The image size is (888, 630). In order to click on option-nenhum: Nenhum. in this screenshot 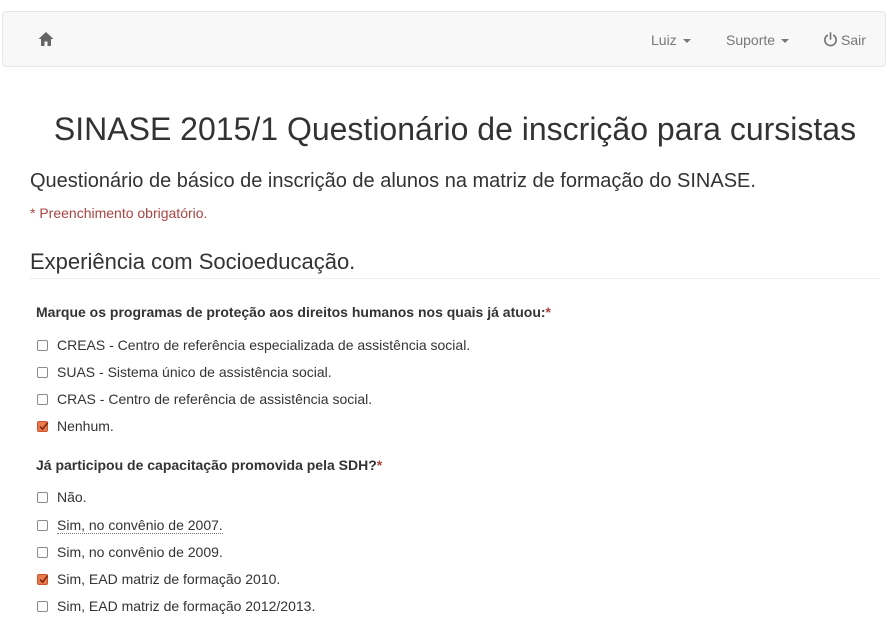, I will do `click(75, 426)`.